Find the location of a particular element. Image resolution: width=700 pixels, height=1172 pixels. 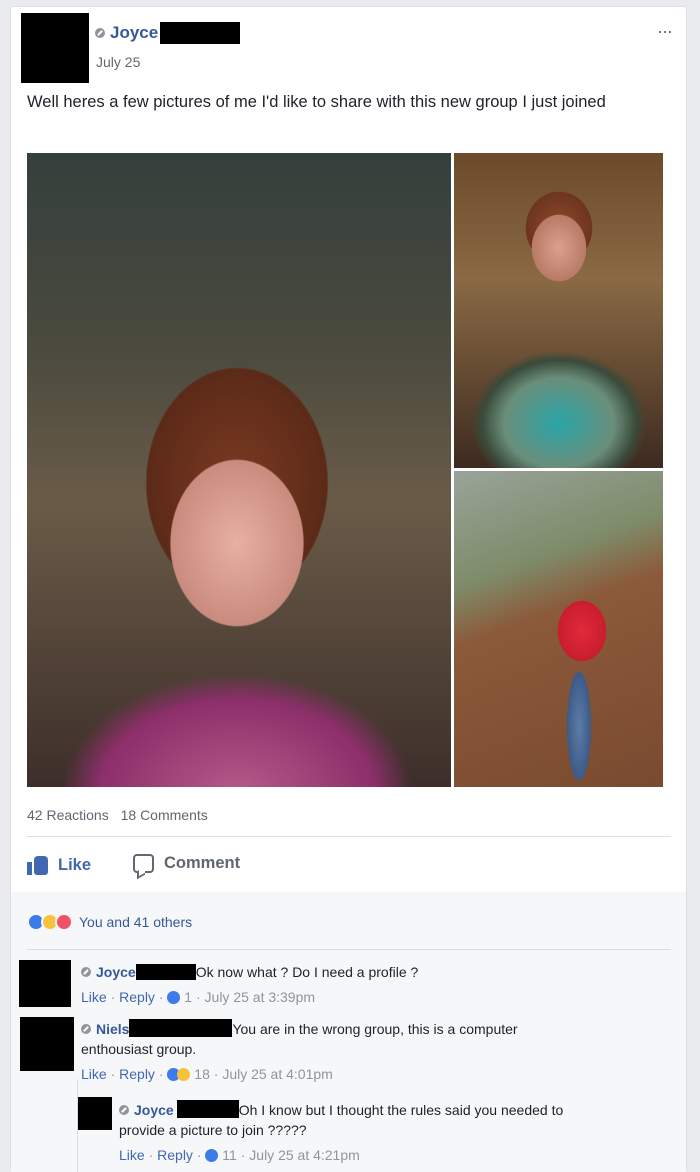

author-row: Joyce is located at coordinates (168, 33).